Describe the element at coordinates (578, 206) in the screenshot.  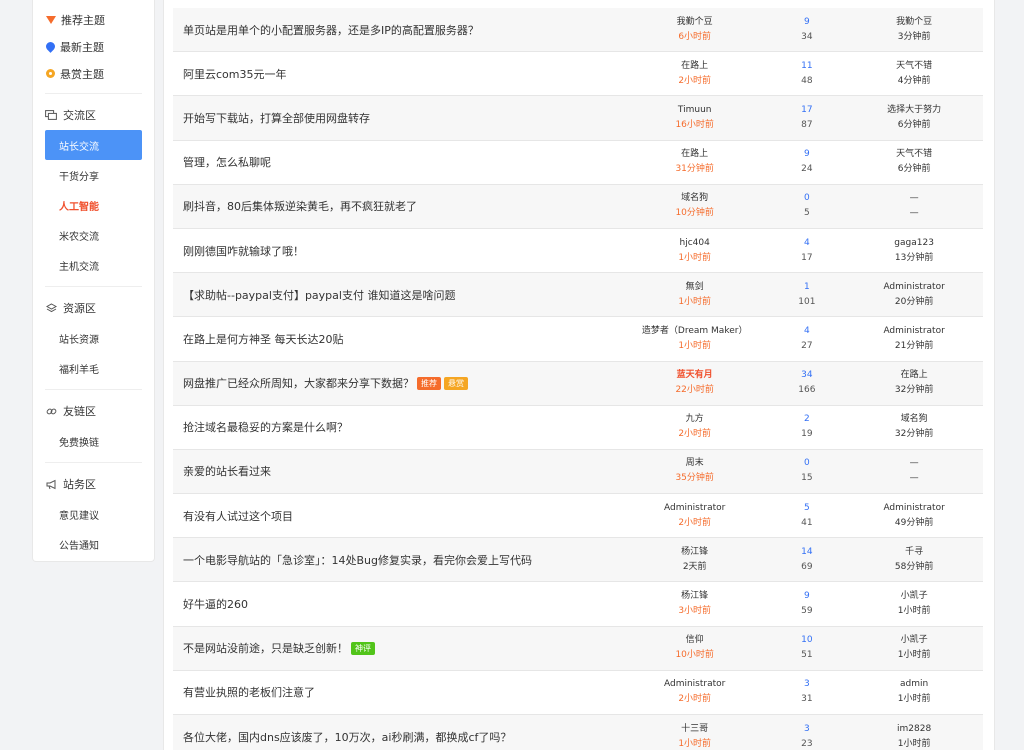
I see `thread-row: 刷抖音，80后集体叛逆染黄毛，再不疯狂就老了 域名狗 10分钟前 0 5— —` at that location.